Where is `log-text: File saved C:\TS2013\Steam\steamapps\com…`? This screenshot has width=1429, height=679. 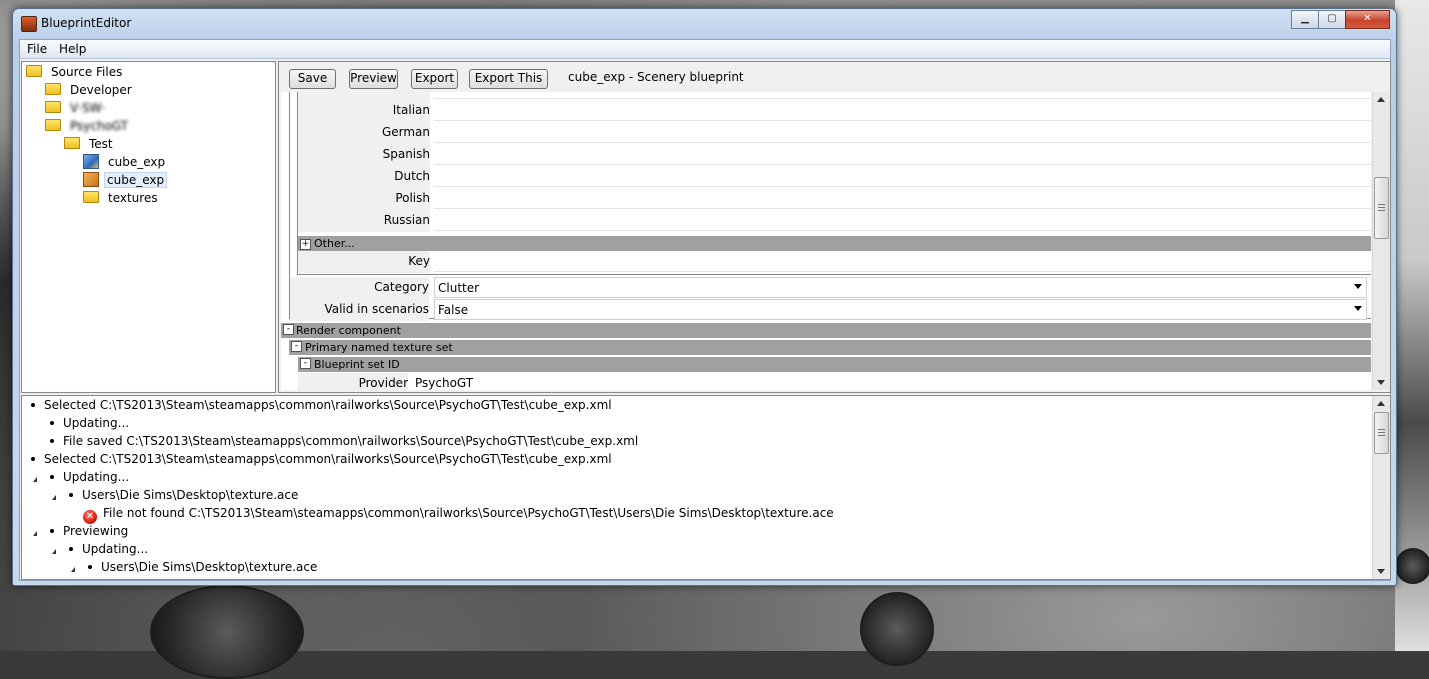 log-text: File saved C:\TS2013\Steam\steamapps\com… is located at coordinates (351, 441).